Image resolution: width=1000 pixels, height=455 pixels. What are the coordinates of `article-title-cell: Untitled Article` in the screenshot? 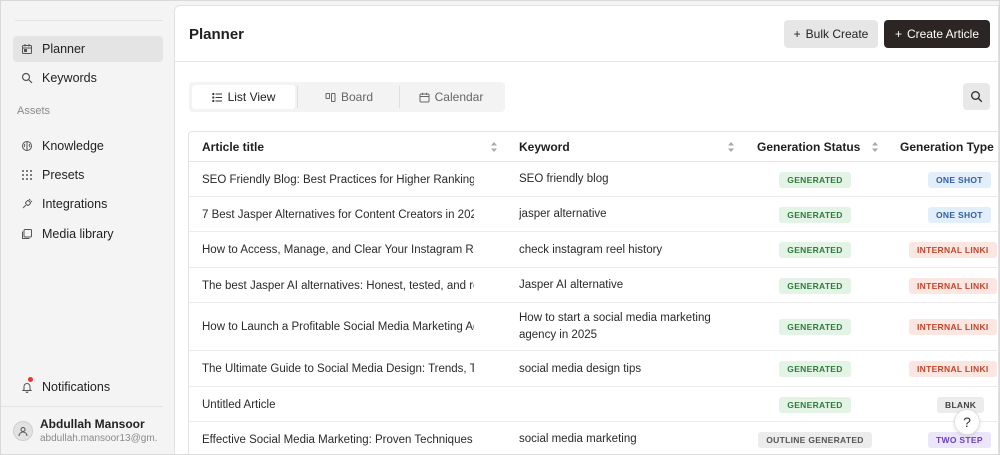 It's located at (338, 404).